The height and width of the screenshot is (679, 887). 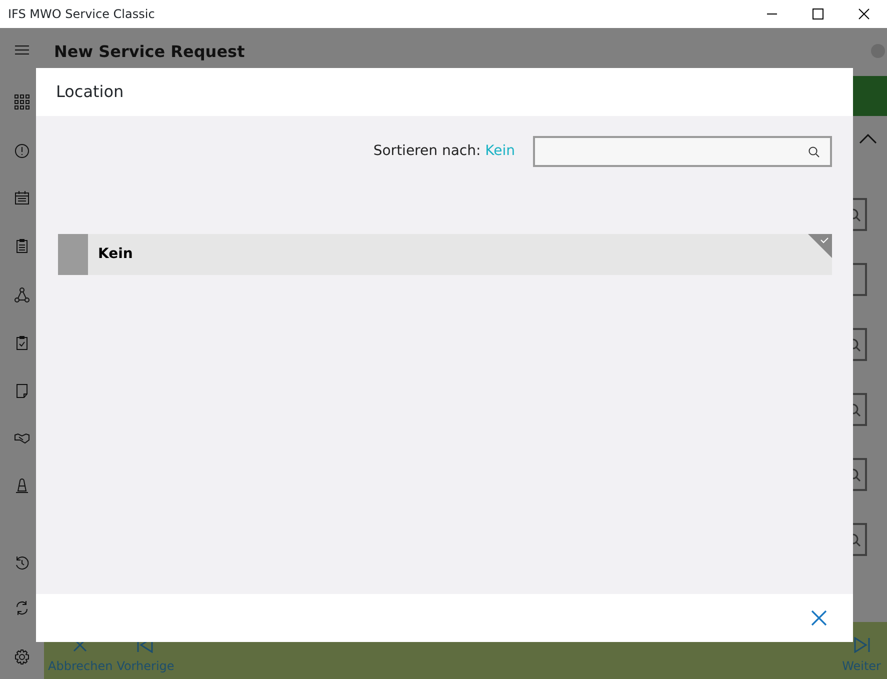 I want to click on alert-icon, so click(x=22, y=151).